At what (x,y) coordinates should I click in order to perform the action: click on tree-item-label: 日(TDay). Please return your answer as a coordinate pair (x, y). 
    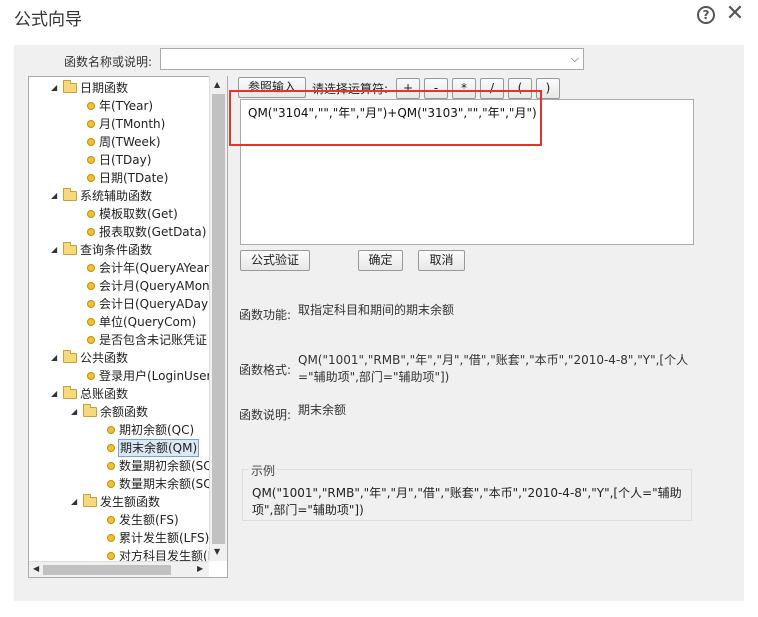
    Looking at the image, I should click on (125, 160).